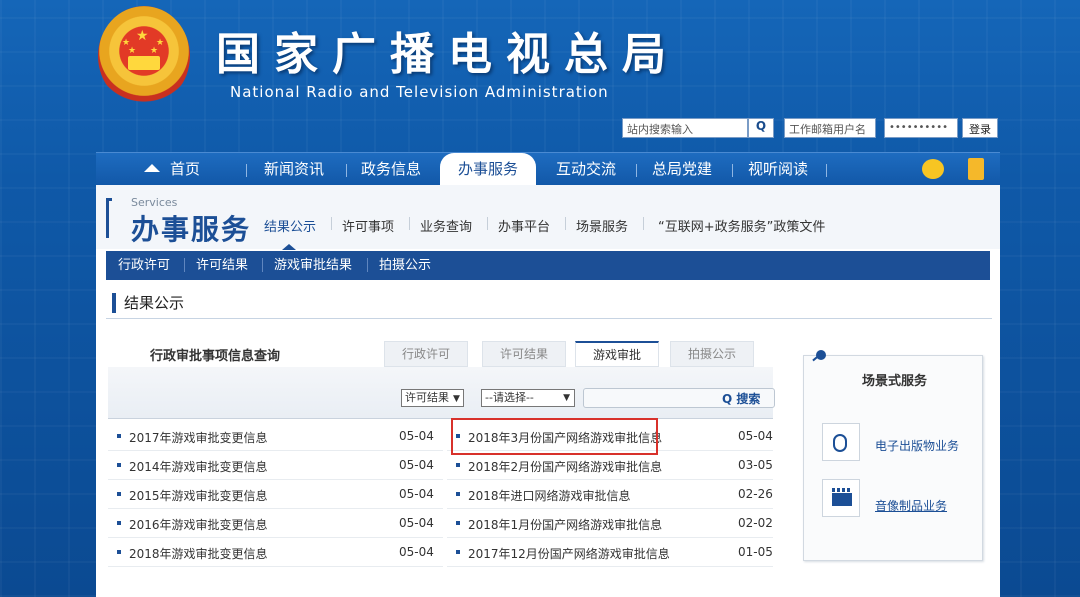 The image size is (1080, 597). I want to click on list-item: 2016年游戏审批变更信息 05-04, so click(275, 524).